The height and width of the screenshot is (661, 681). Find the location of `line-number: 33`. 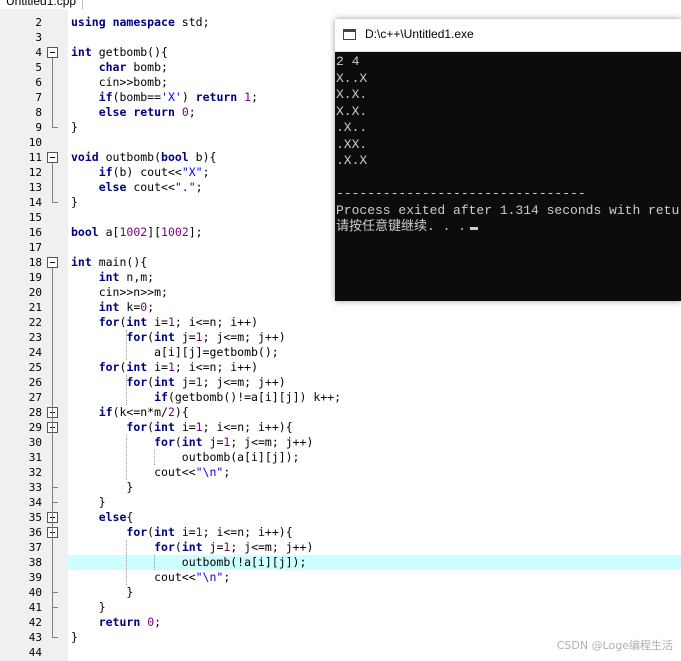

line-number: 33 is located at coordinates (35, 487).